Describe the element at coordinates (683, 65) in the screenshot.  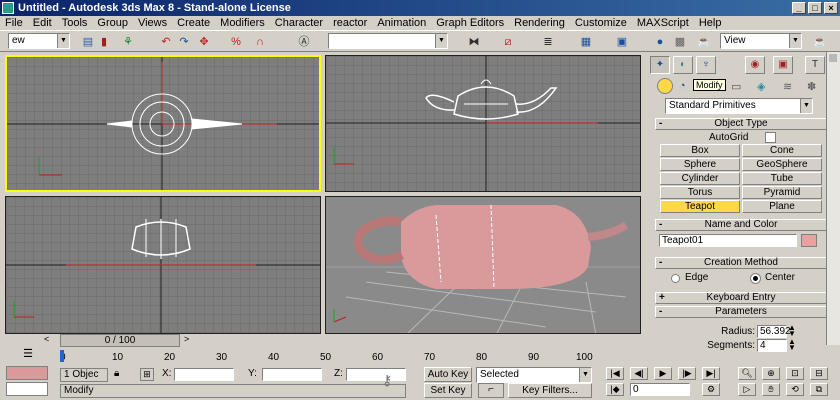
I see `modify-tab-icon: ◐` at that location.